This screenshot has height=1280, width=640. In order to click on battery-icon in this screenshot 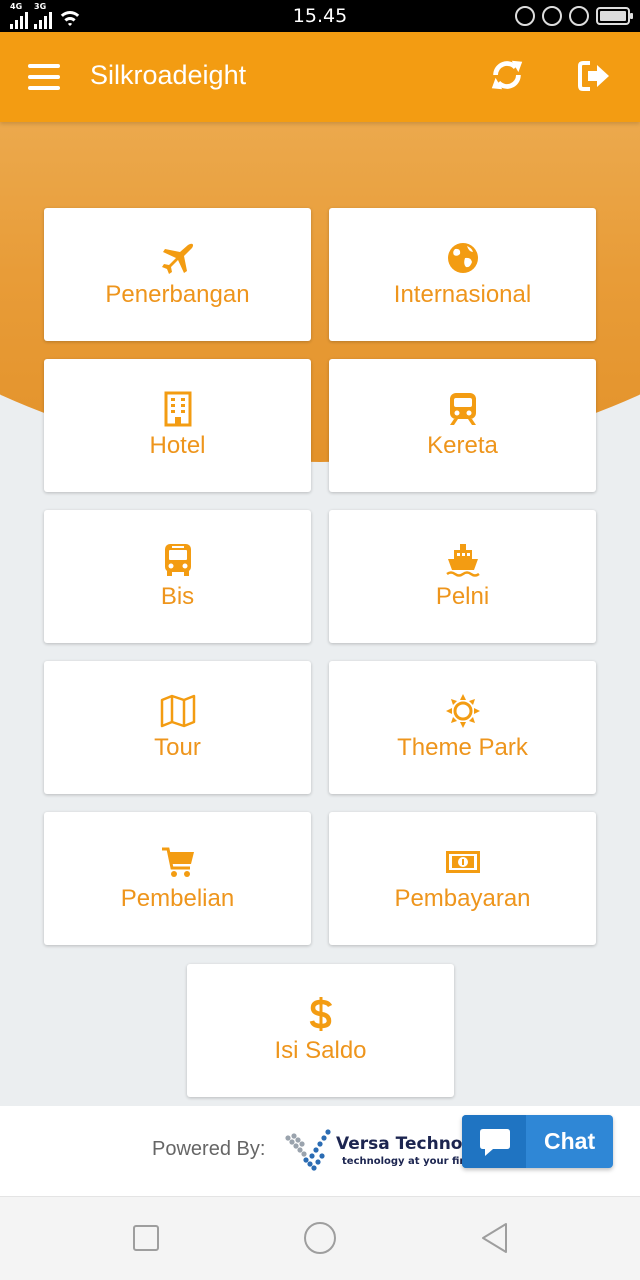, I will do `click(614, 16)`.